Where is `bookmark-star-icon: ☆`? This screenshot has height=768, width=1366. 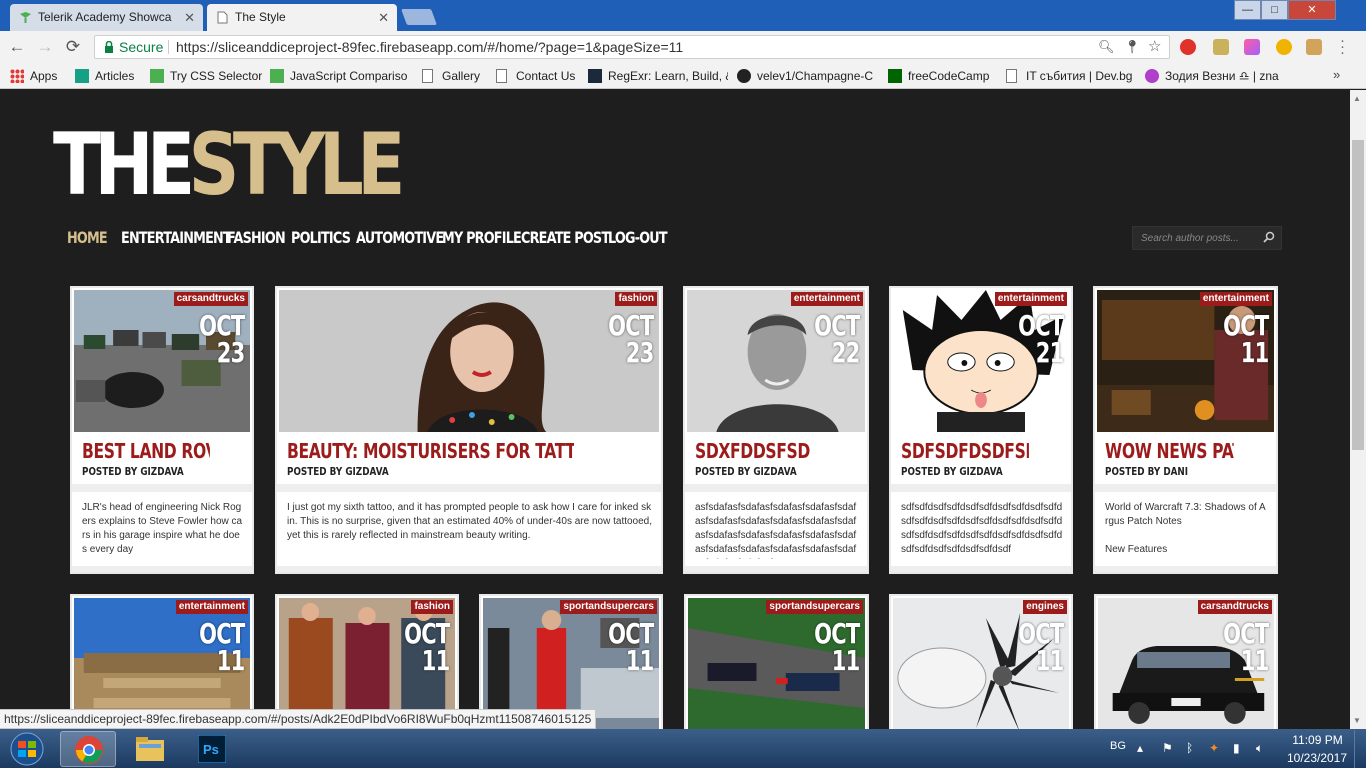 bookmark-star-icon: ☆ is located at coordinates (1154, 46).